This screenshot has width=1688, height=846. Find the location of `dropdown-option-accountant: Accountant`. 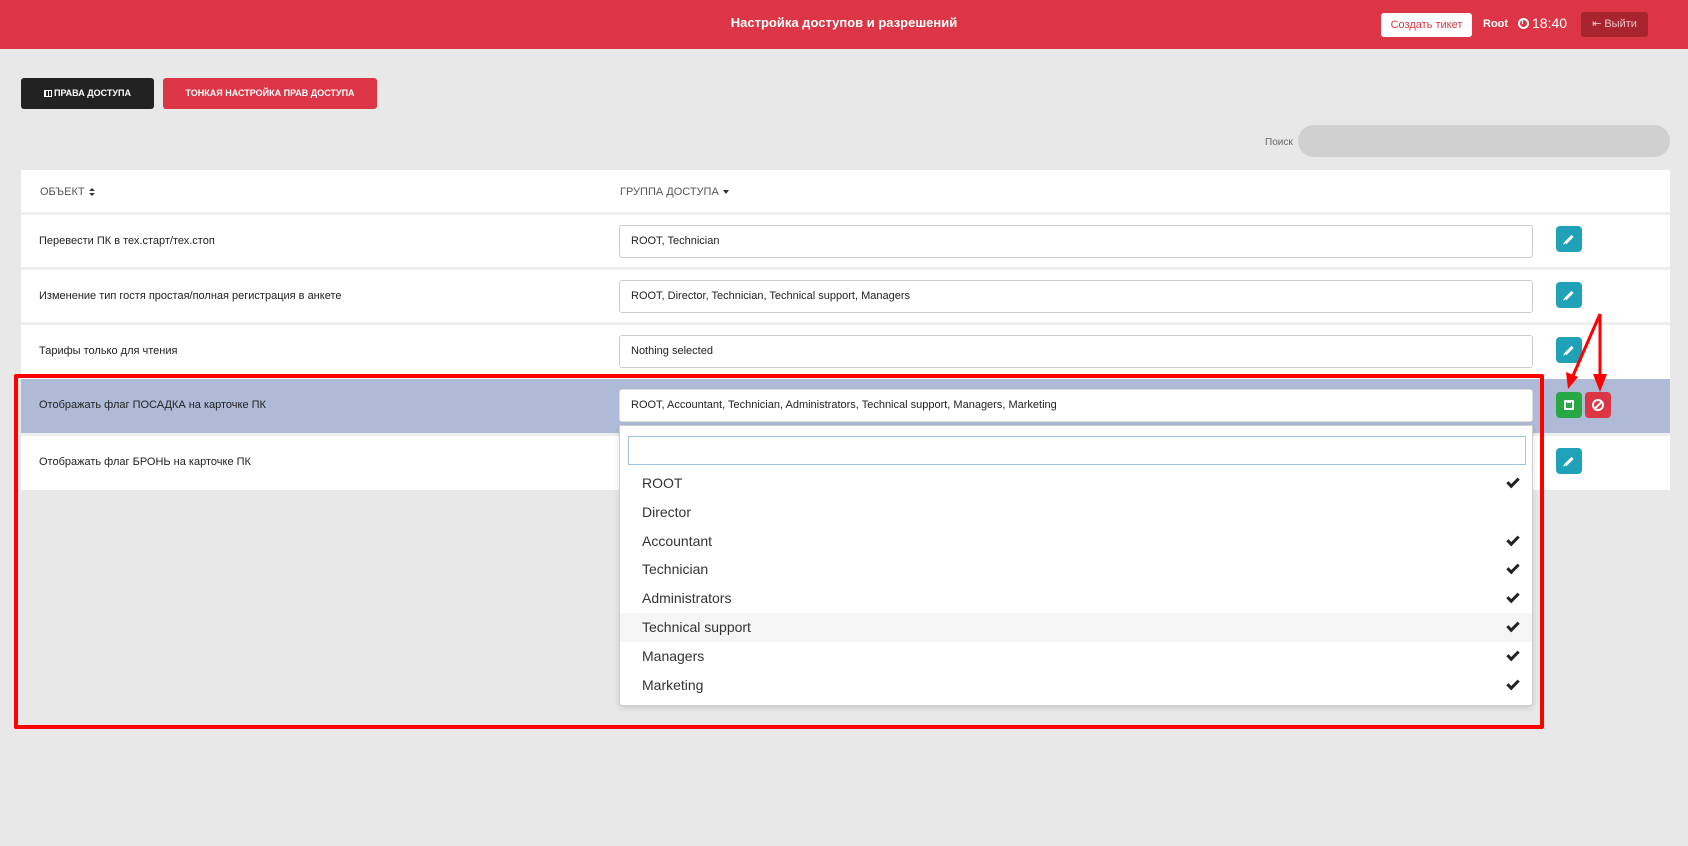

dropdown-option-accountant: Accountant is located at coordinates (1076, 541).